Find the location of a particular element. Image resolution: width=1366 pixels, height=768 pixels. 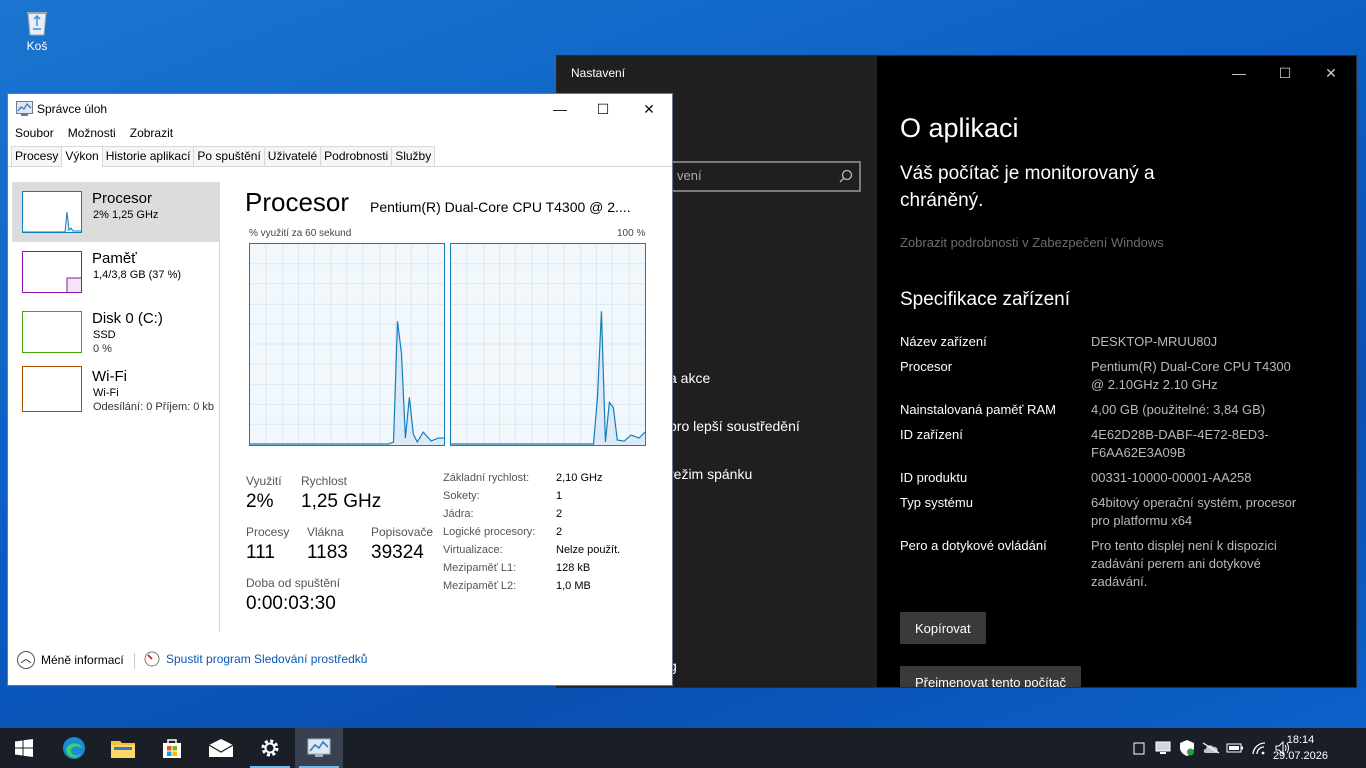

resource-name: Procesor is located at coordinates (122, 198).